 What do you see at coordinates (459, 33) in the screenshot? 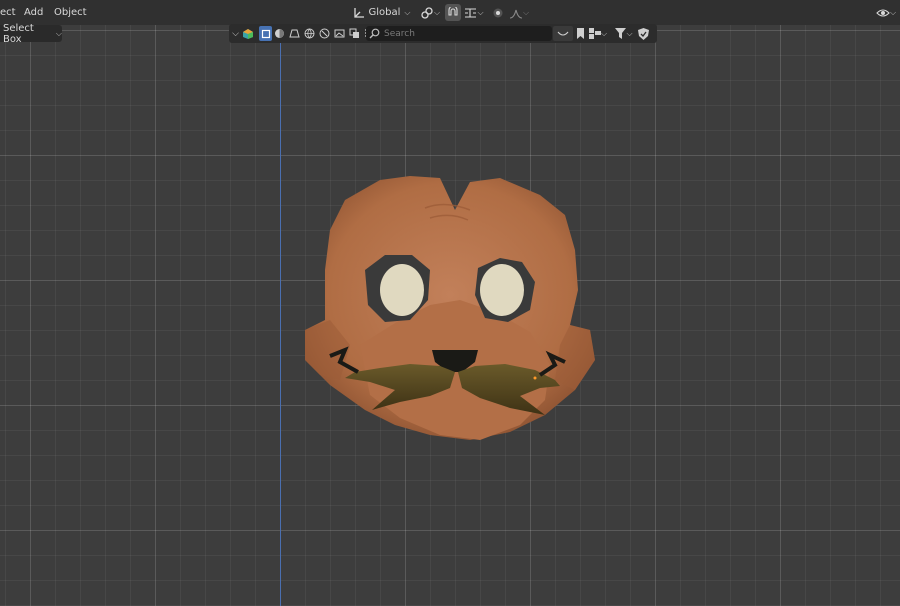
I see `search-input` at bounding box center [459, 33].